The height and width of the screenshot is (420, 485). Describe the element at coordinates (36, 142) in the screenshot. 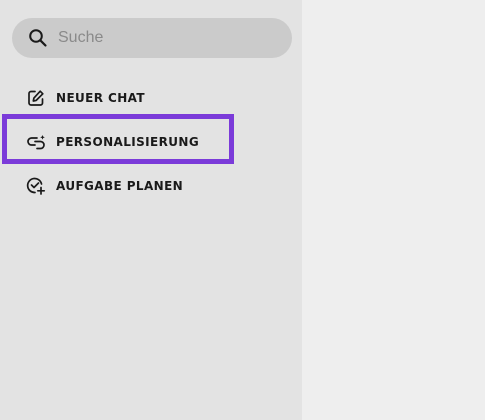

I see `personalization-icon` at that location.